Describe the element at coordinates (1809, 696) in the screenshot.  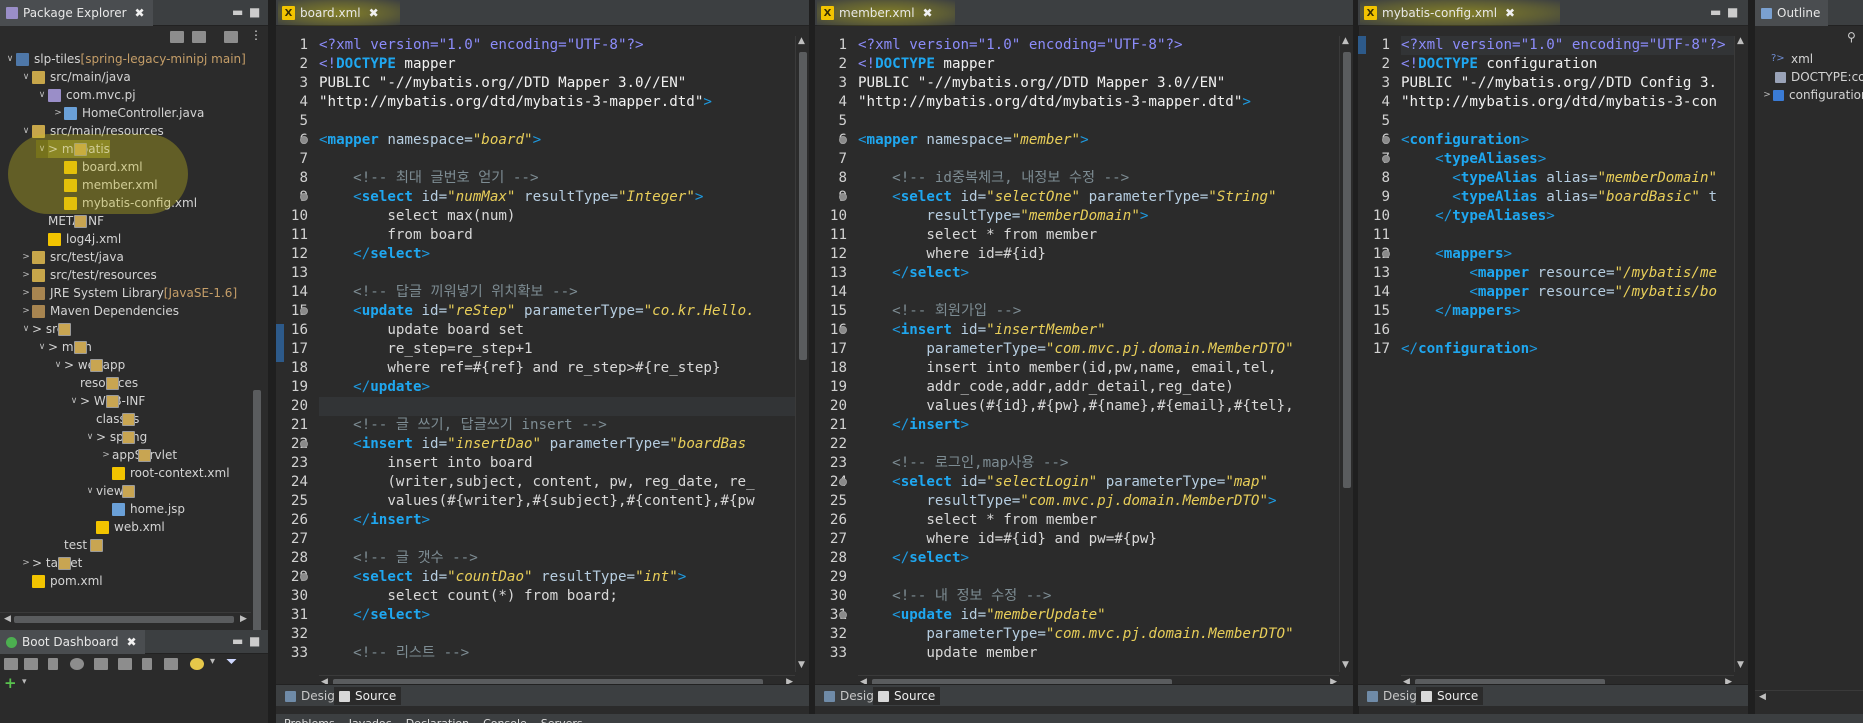
I see `outline-hscroll: ◀` at that location.